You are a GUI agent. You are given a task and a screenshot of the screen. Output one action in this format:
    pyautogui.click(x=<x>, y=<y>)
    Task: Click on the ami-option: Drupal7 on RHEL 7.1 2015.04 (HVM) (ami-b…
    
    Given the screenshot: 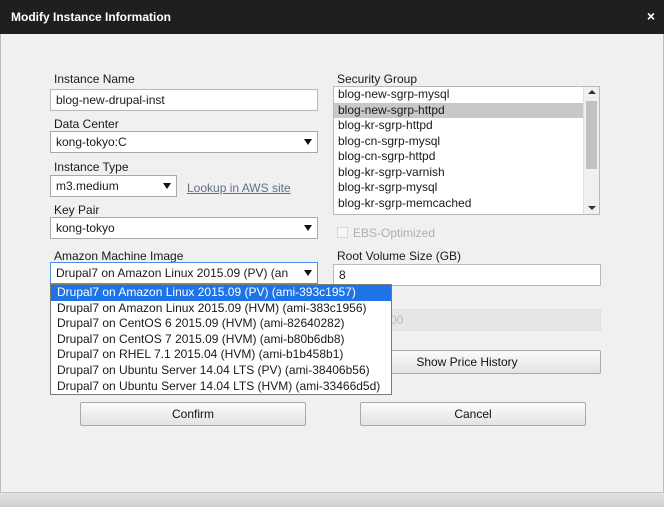 What is the action you would take?
    pyautogui.click(x=221, y=355)
    